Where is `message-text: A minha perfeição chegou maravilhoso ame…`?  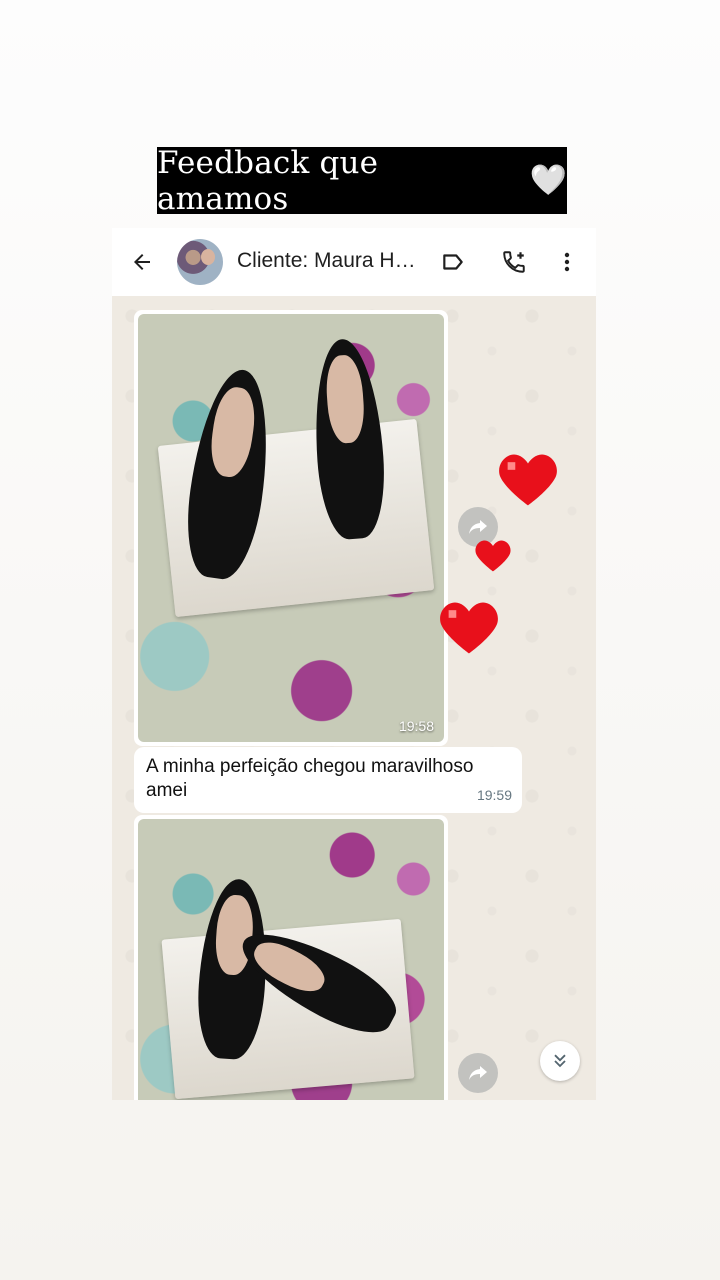 message-text: A minha perfeição chegou maravilhoso ame… is located at coordinates (310, 778).